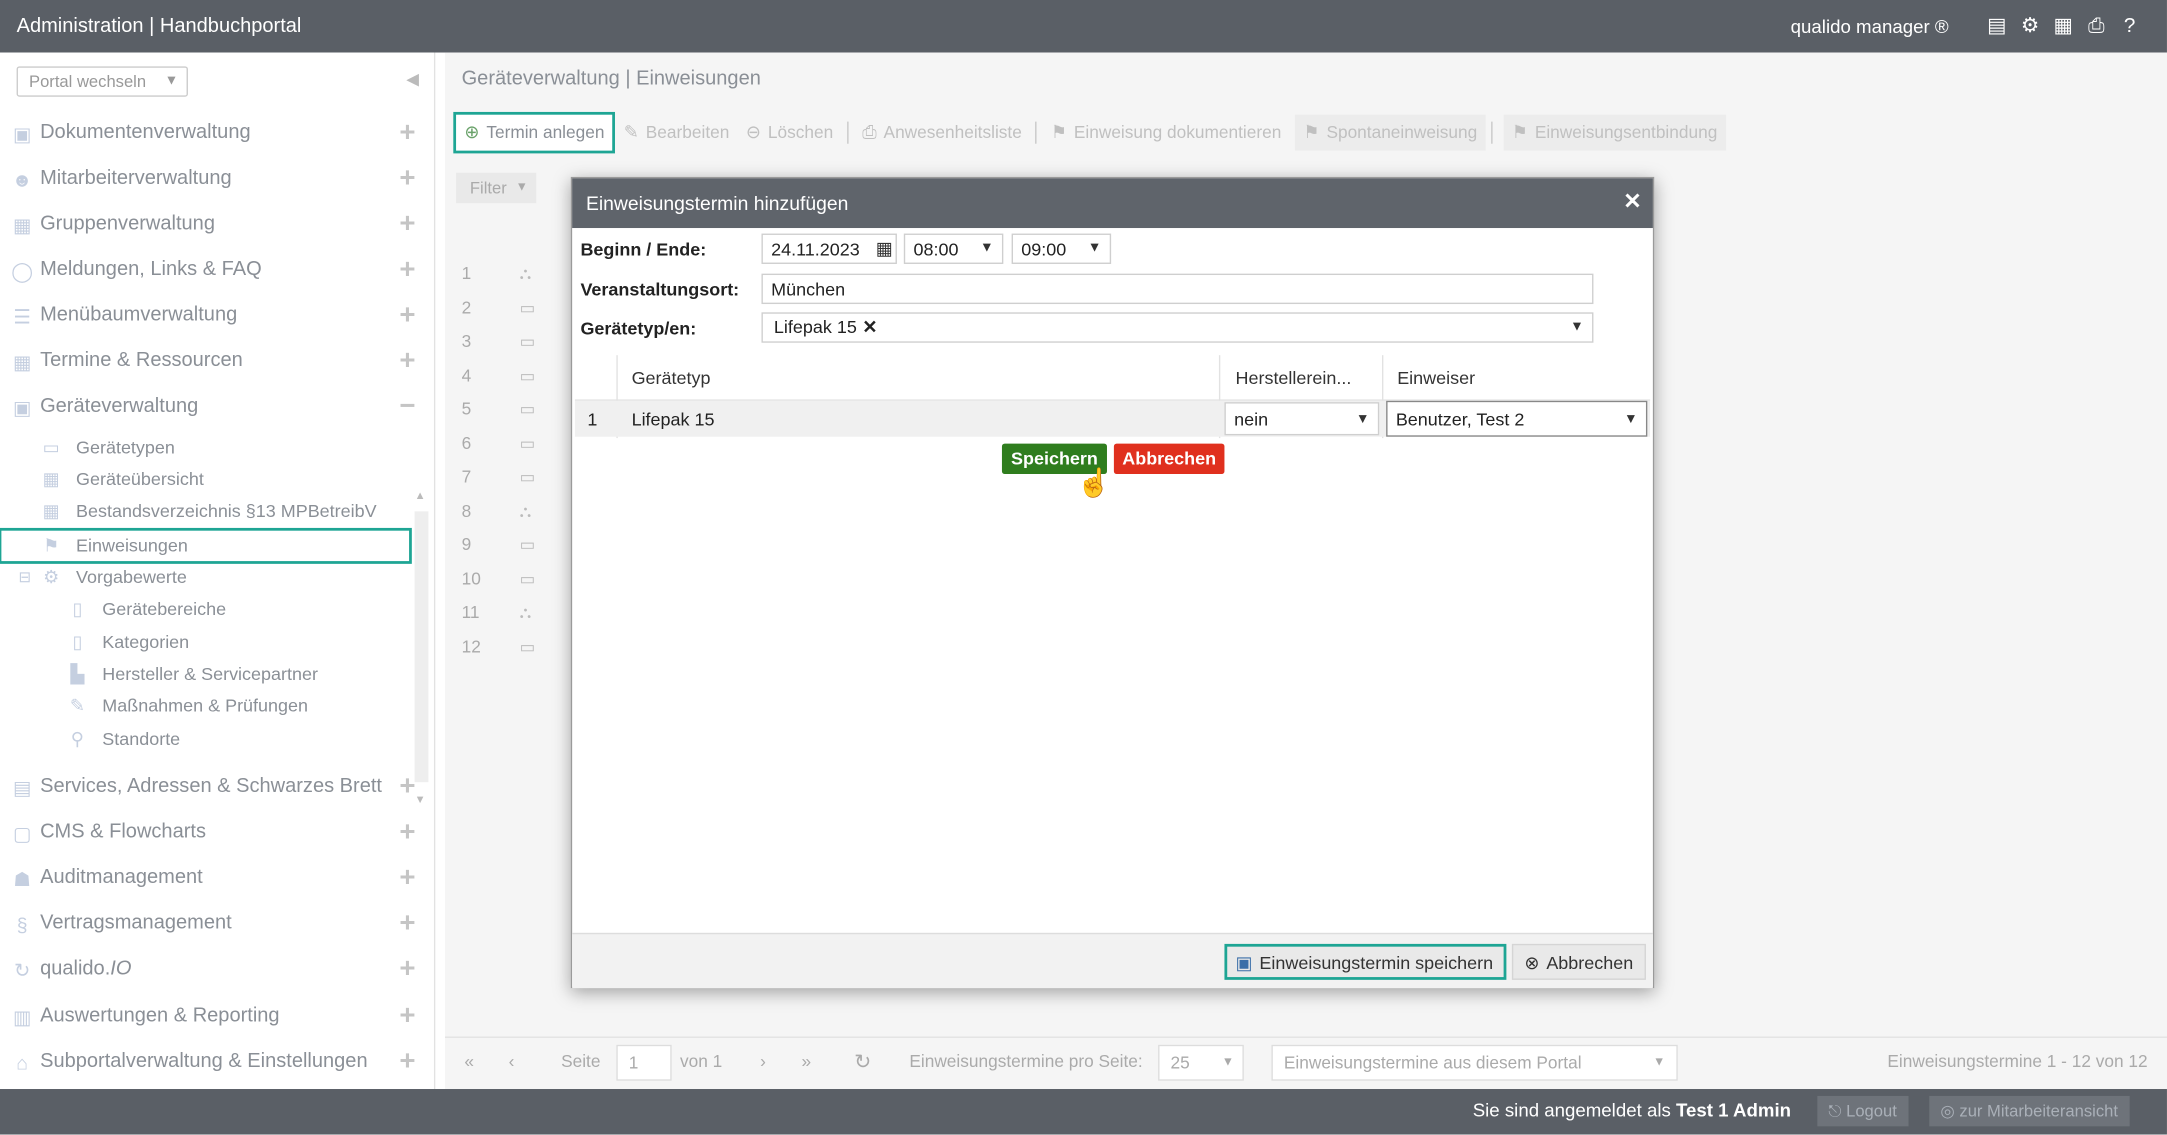  Describe the element at coordinates (421, 647) in the screenshot. I see `scrollbar-thumb` at that location.